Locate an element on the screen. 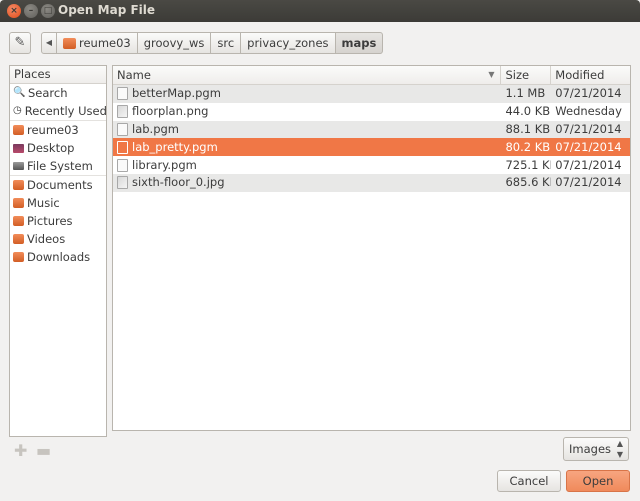  minus-icon: ▬ is located at coordinates (44, 450).